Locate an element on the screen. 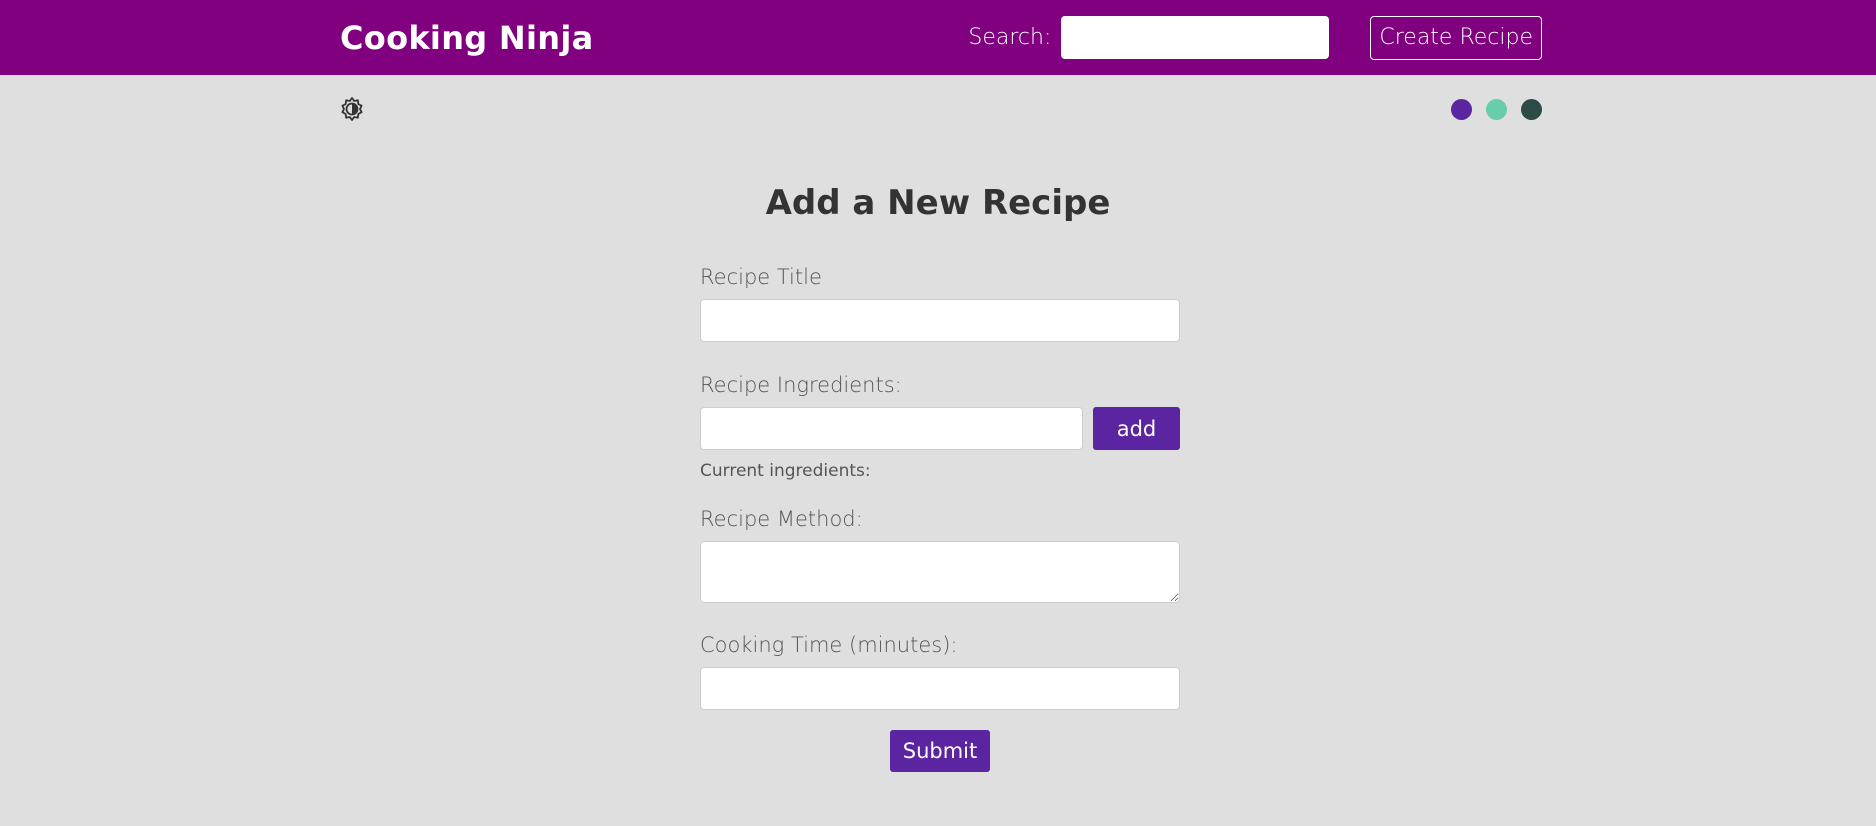 This screenshot has width=1876, height=826. search-label: Search: is located at coordinates (1010, 37).